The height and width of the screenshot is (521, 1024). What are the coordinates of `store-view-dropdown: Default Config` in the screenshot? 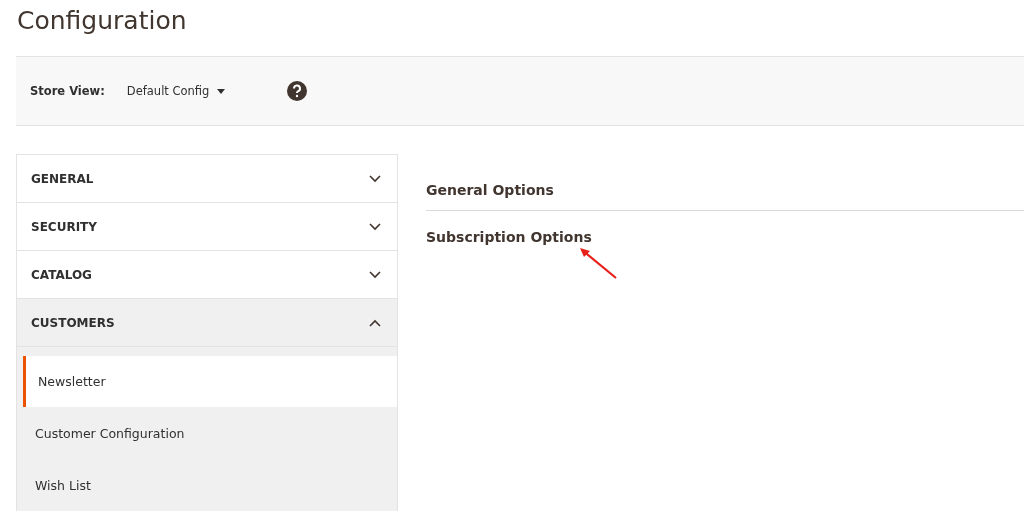 It's located at (176, 91).